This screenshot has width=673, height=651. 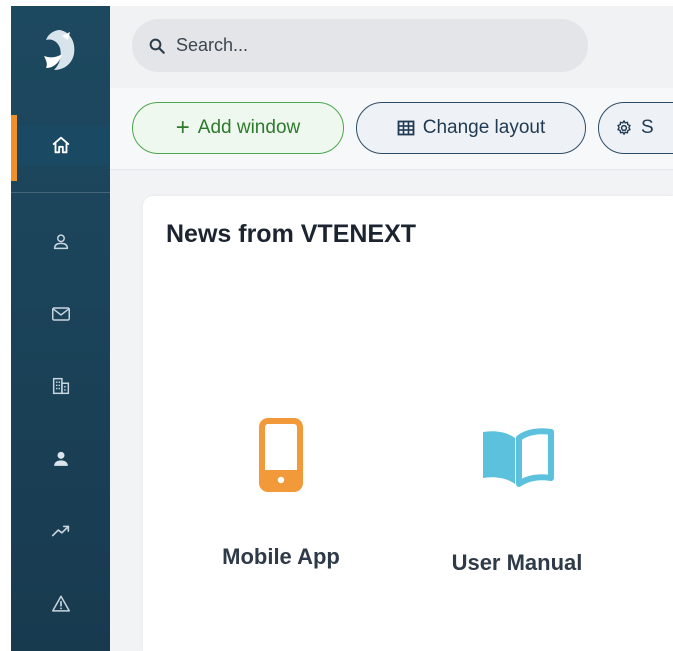 I want to click on settings-label: S, so click(x=647, y=127).